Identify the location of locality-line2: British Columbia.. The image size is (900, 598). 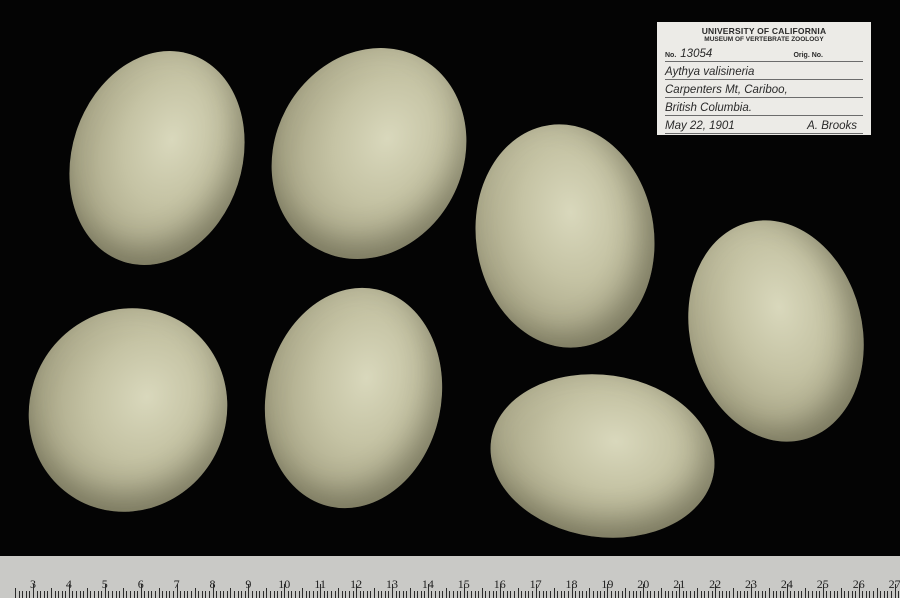
(708, 108).